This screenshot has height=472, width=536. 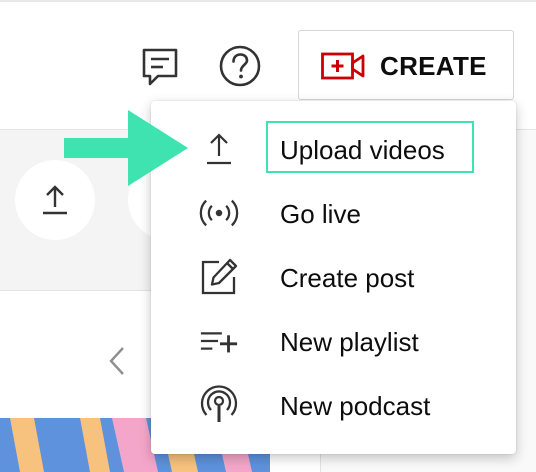 I want to click on live-broadcast-icon, so click(x=219, y=213).